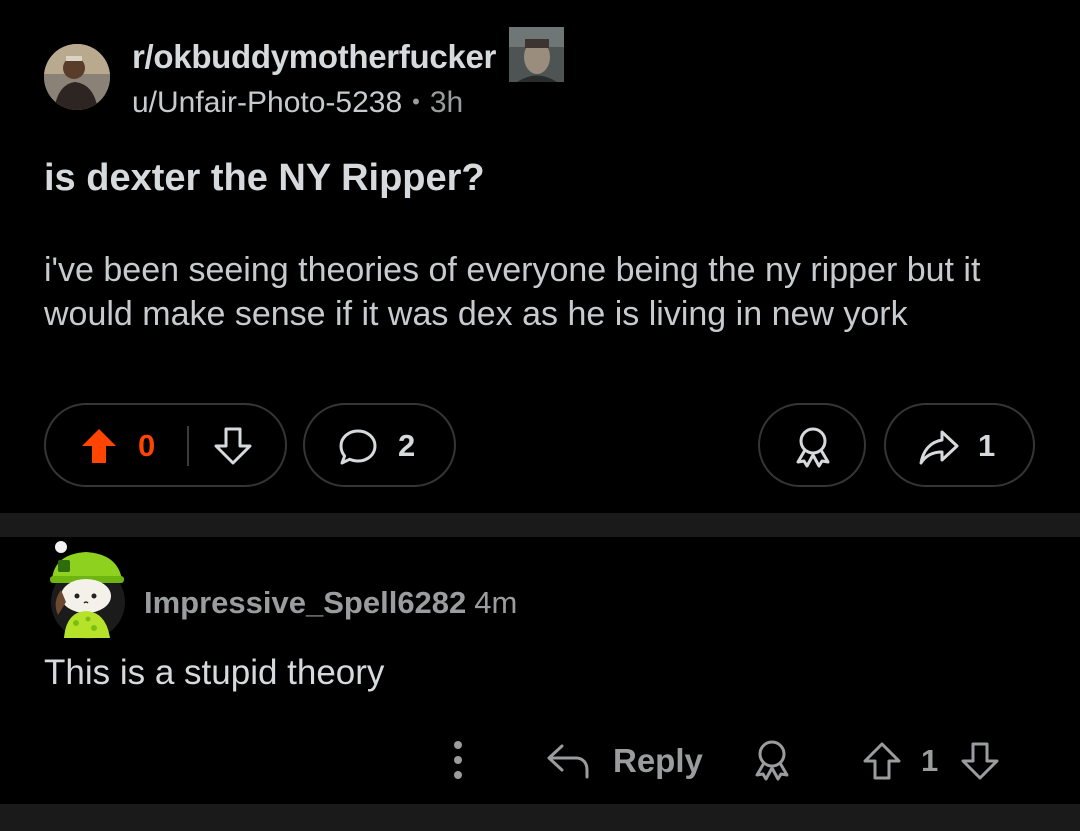 The image size is (1080, 831). Describe the element at coordinates (540, 817) in the screenshot. I see `bottom-separator` at that location.